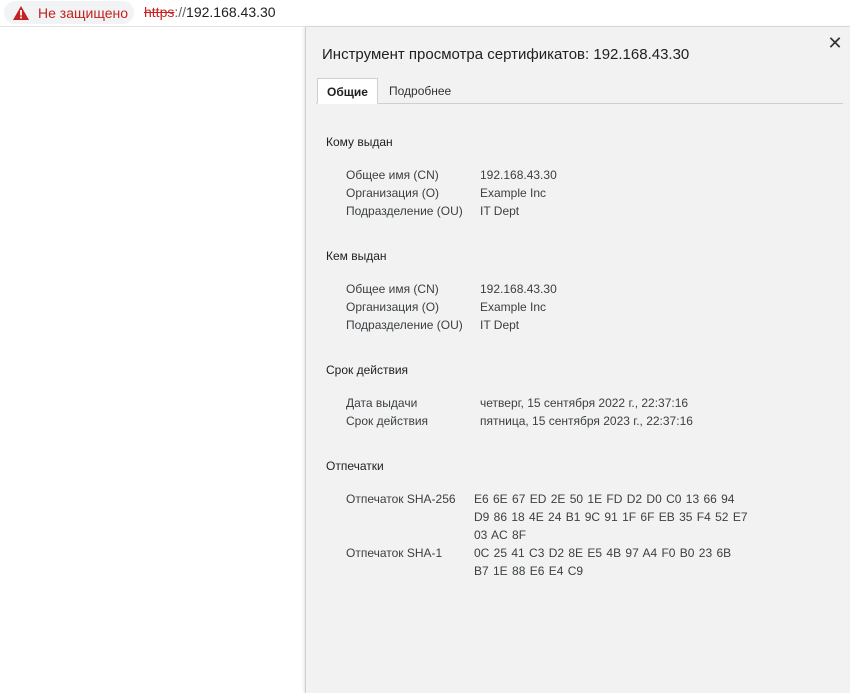 The width and height of the screenshot is (850, 693). What do you see at coordinates (387, 421) in the screenshot?
I see `field-label: Срок действия` at bounding box center [387, 421].